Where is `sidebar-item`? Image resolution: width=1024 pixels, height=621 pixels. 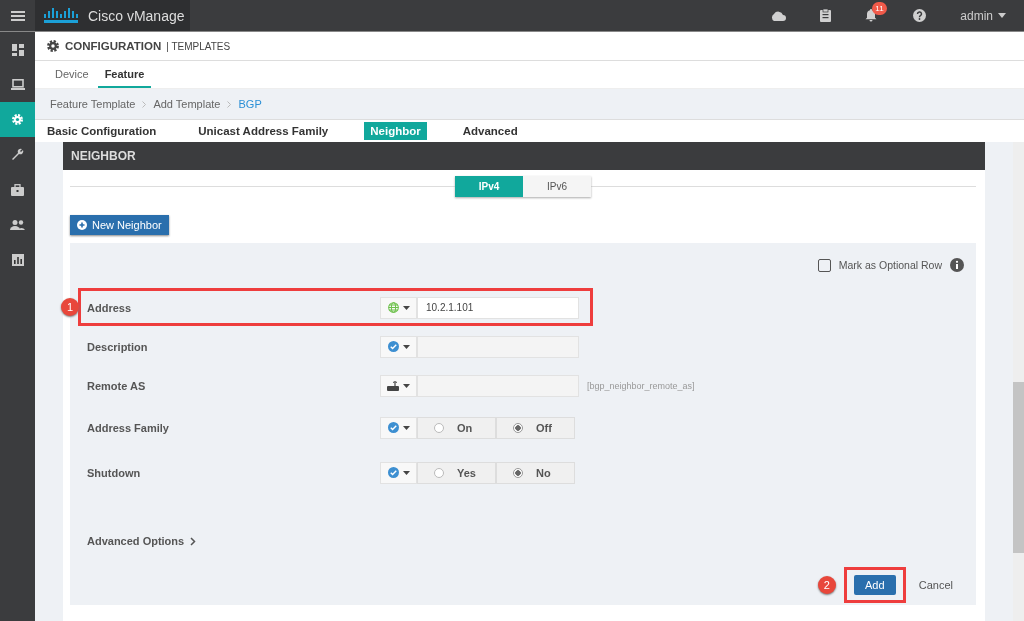
sidebar-item is located at coordinates (17, 119).